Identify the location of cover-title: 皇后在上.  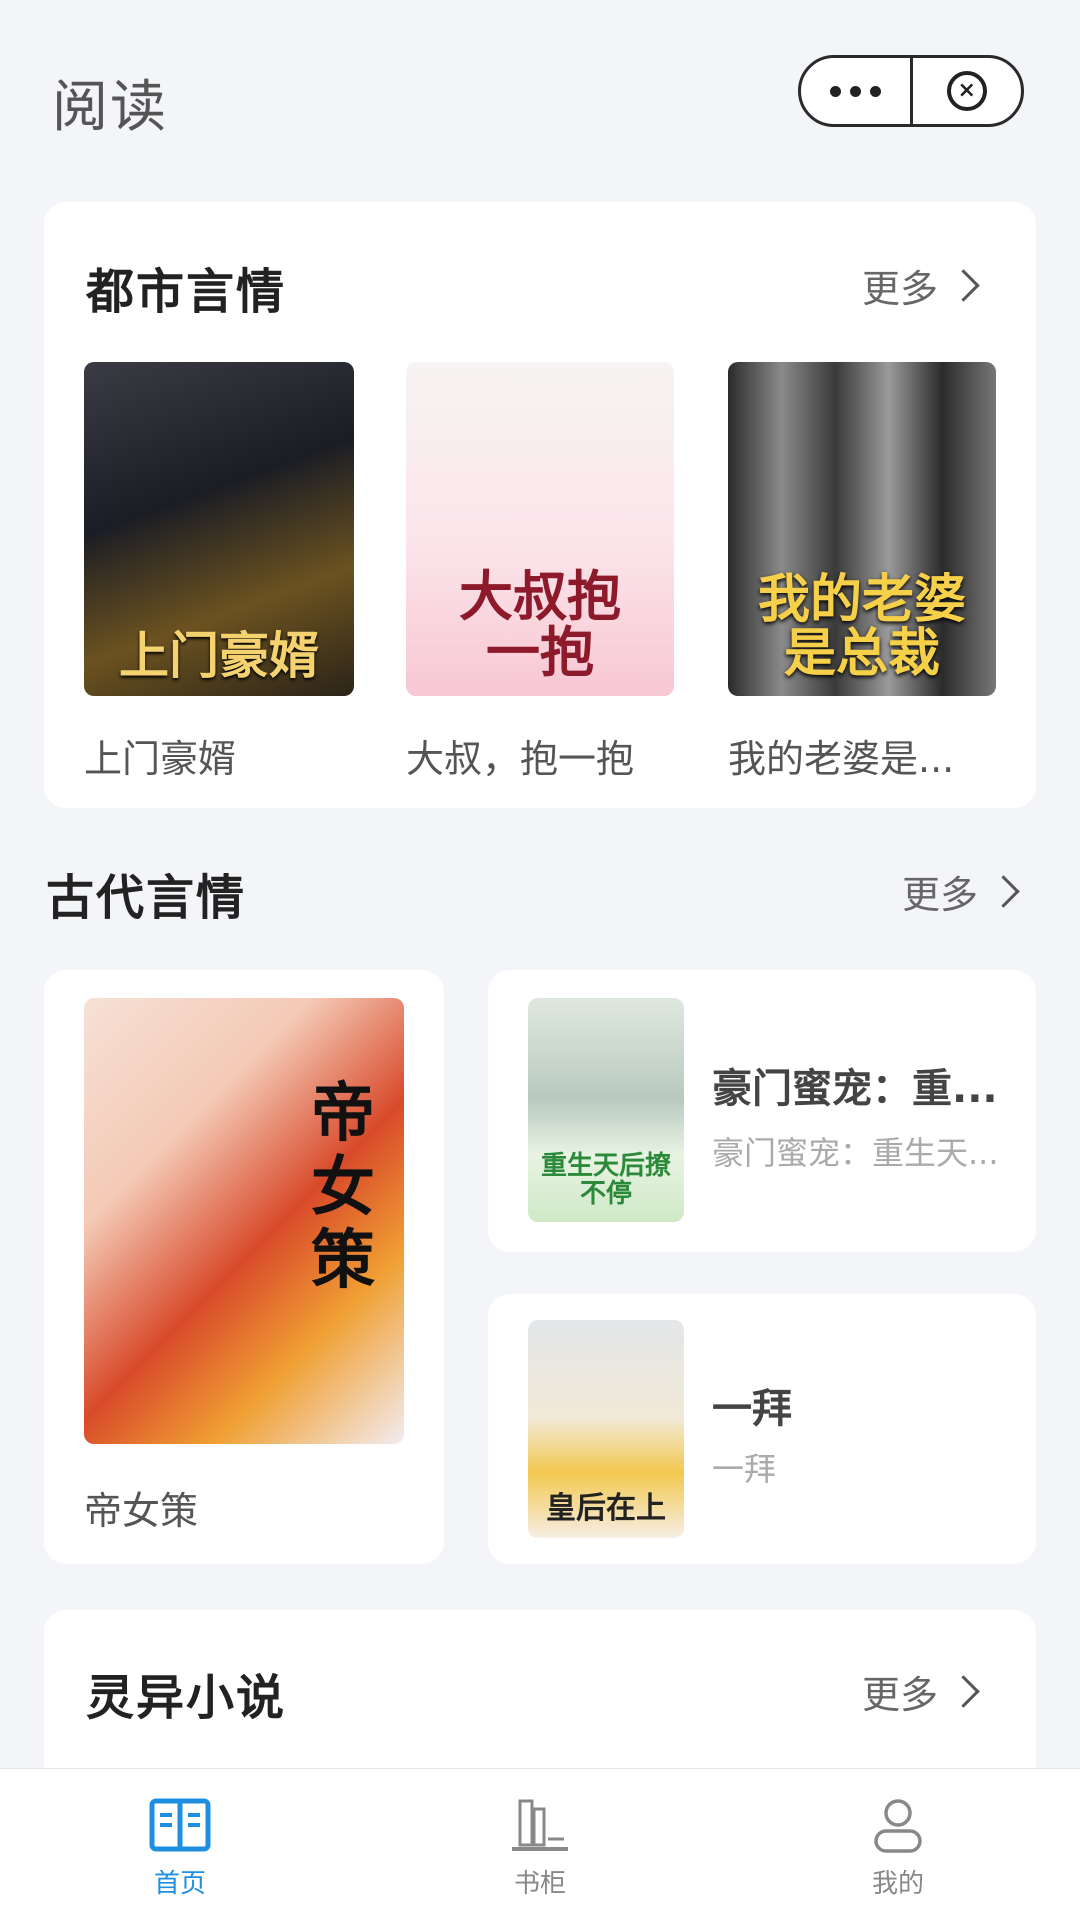
(606, 1508).